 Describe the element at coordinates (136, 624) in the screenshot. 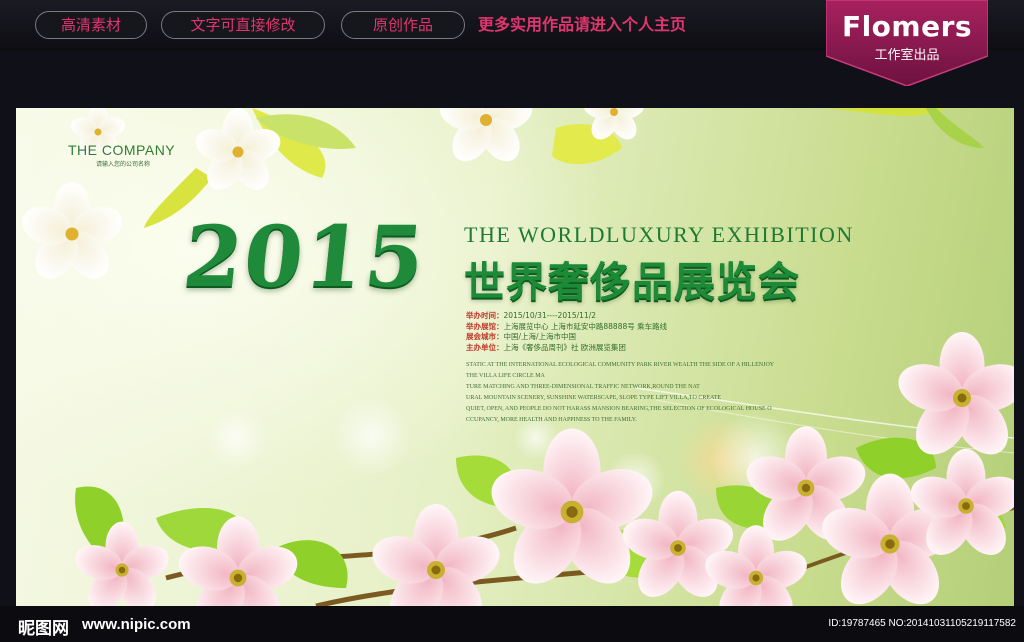

I see `site-url: www.nipic.com` at that location.